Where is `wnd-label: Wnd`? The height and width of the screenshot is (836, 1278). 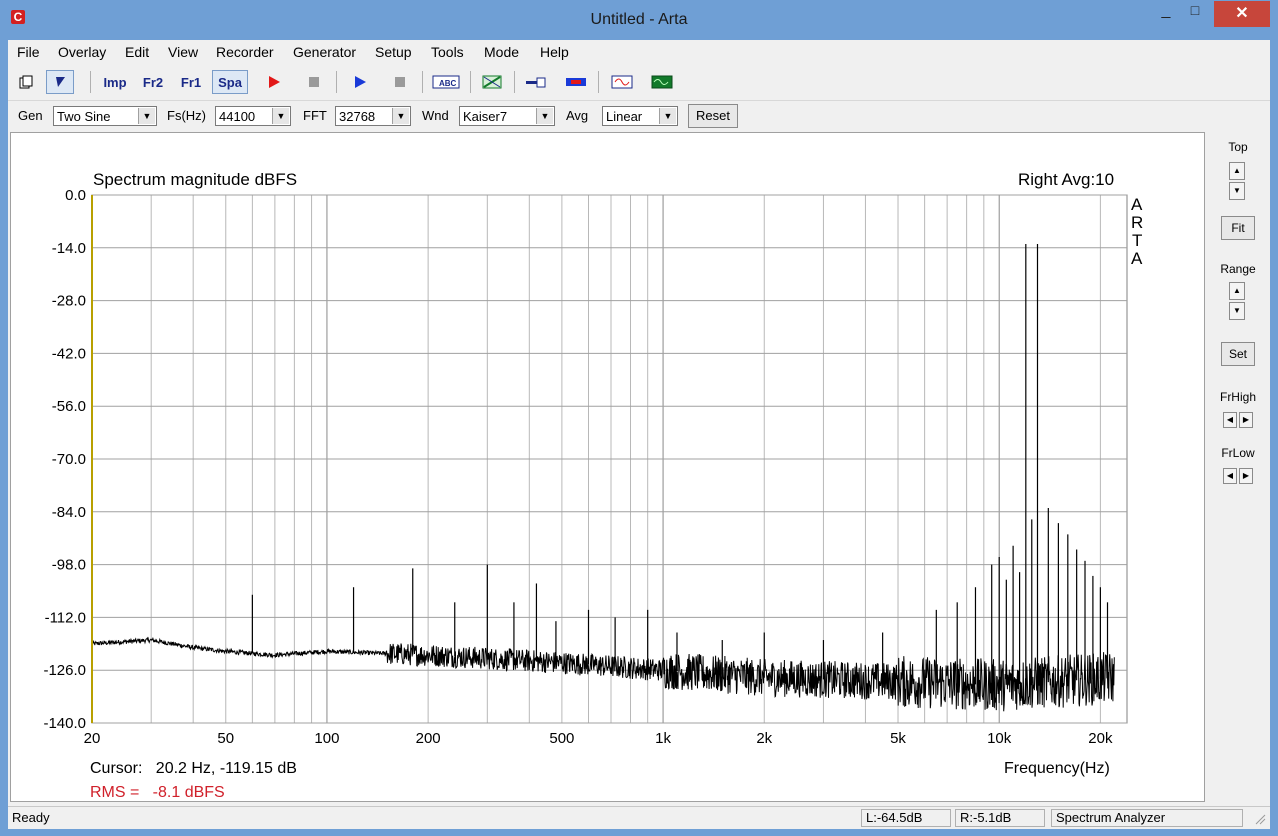
wnd-label: Wnd is located at coordinates (435, 115).